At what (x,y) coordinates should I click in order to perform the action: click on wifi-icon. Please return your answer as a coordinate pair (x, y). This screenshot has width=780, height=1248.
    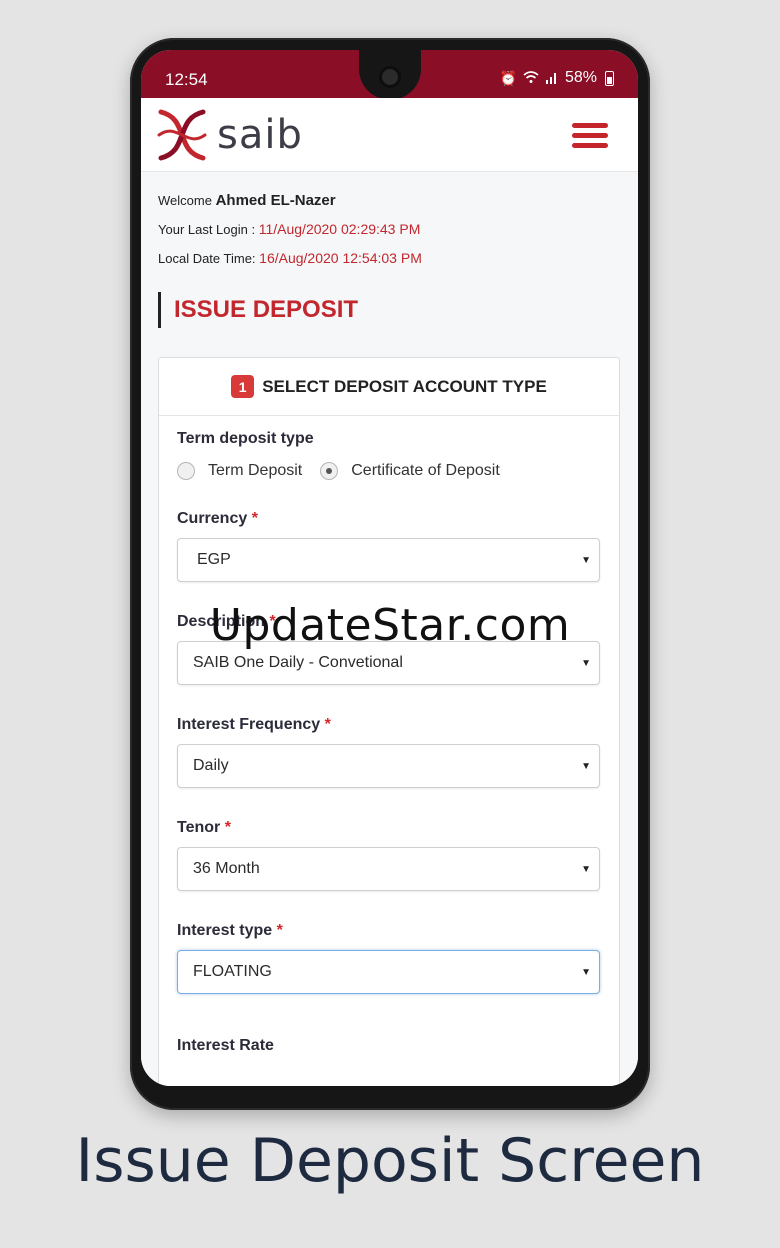
    Looking at the image, I should click on (531, 78).